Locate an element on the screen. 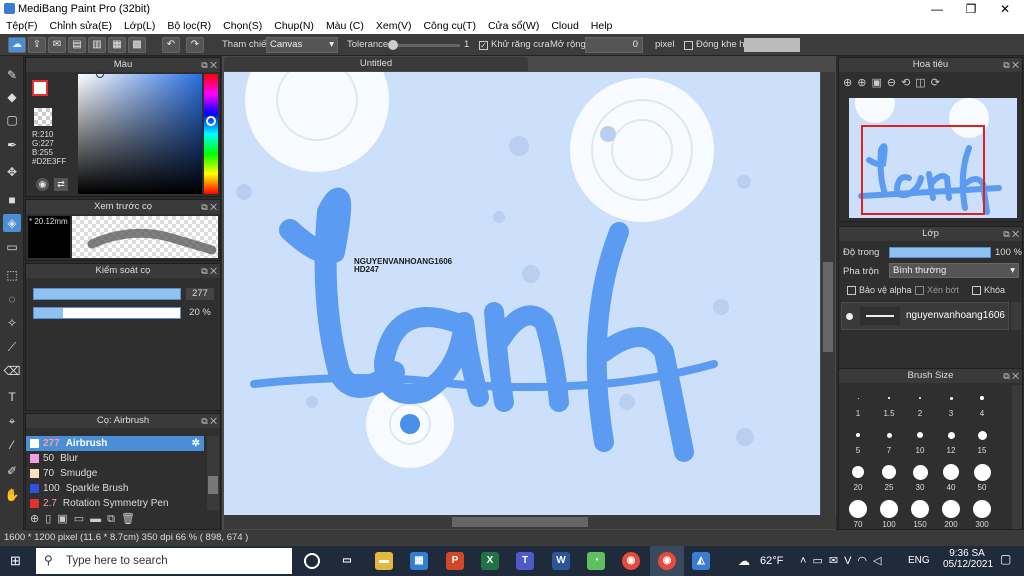 This screenshot has width=1024, height=576. select-tool-icon: ⬚ is located at coordinates (12, 275).